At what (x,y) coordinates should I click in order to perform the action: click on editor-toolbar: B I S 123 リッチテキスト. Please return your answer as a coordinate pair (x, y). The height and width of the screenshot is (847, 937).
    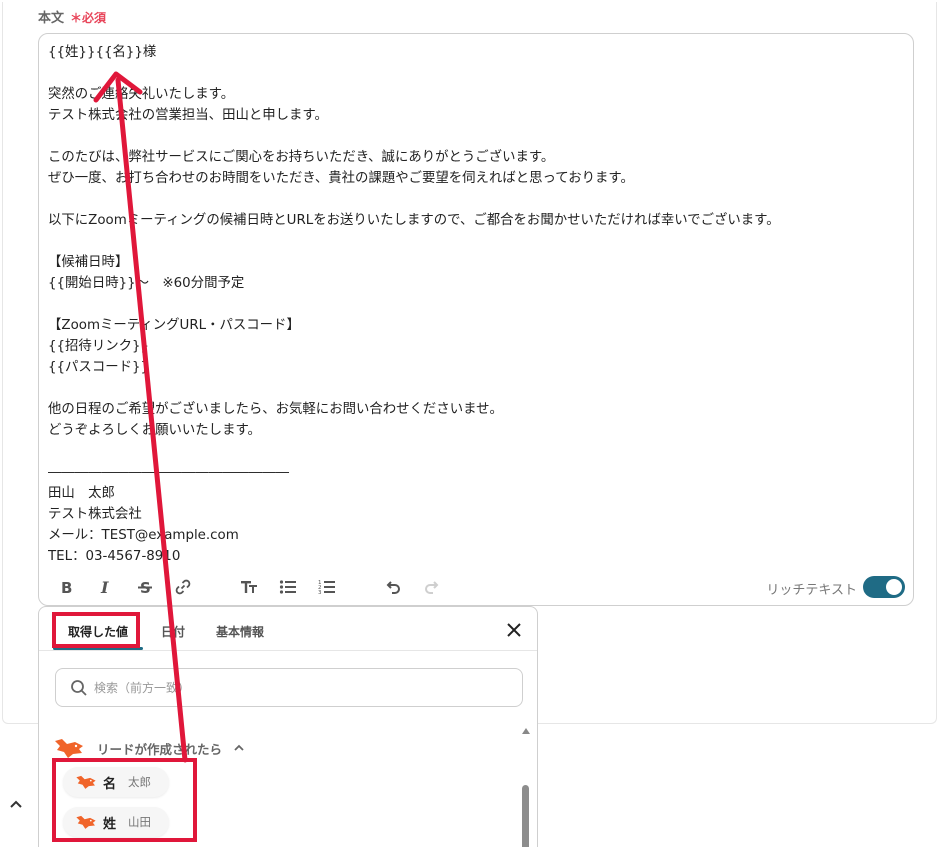
    Looking at the image, I should click on (476, 586).